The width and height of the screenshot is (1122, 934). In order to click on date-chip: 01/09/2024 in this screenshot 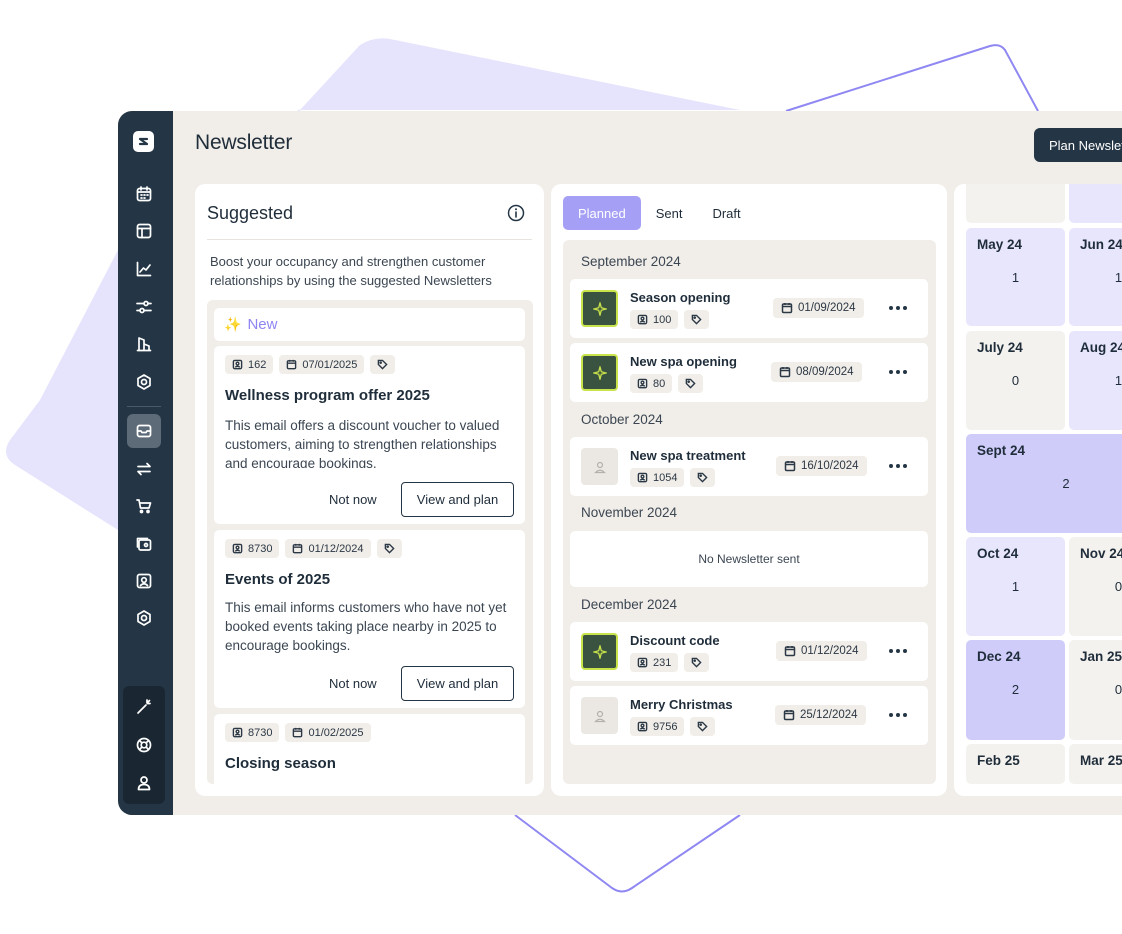, I will do `click(818, 308)`.